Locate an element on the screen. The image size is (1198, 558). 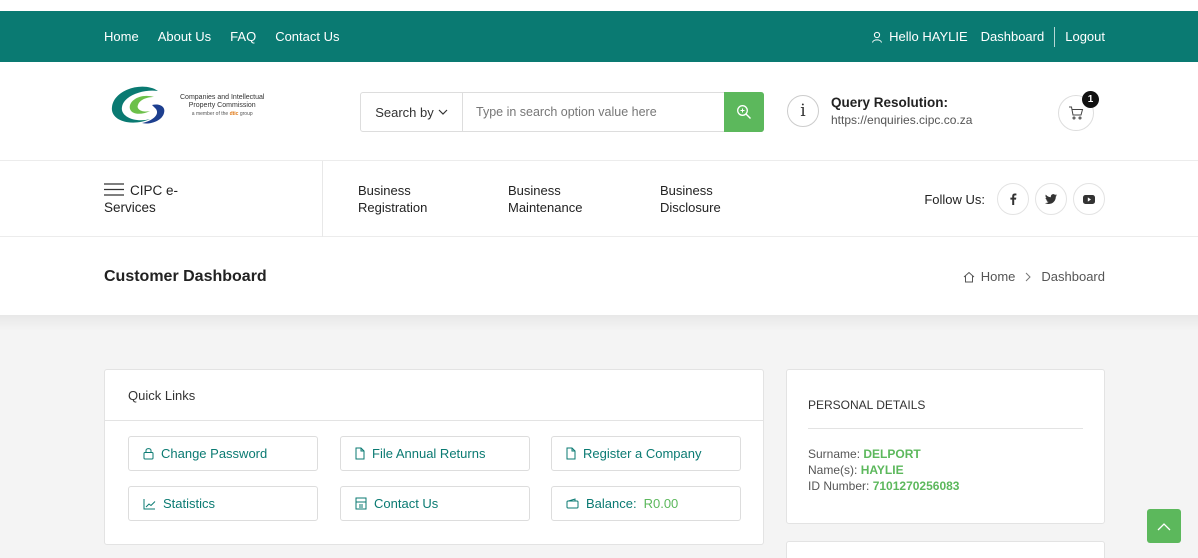
contact-us-button: Contact Us is located at coordinates (435, 503).